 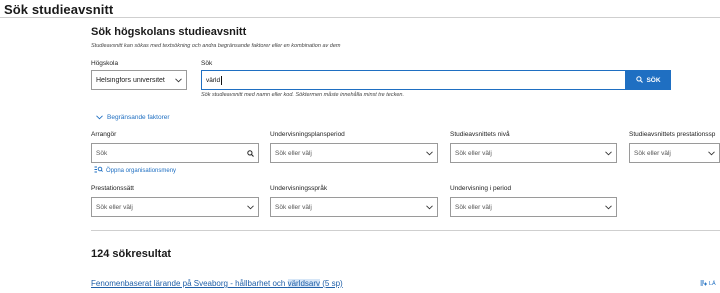 I want to click on filter-label: Undervisningsspråk, so click(x=299, y=188).